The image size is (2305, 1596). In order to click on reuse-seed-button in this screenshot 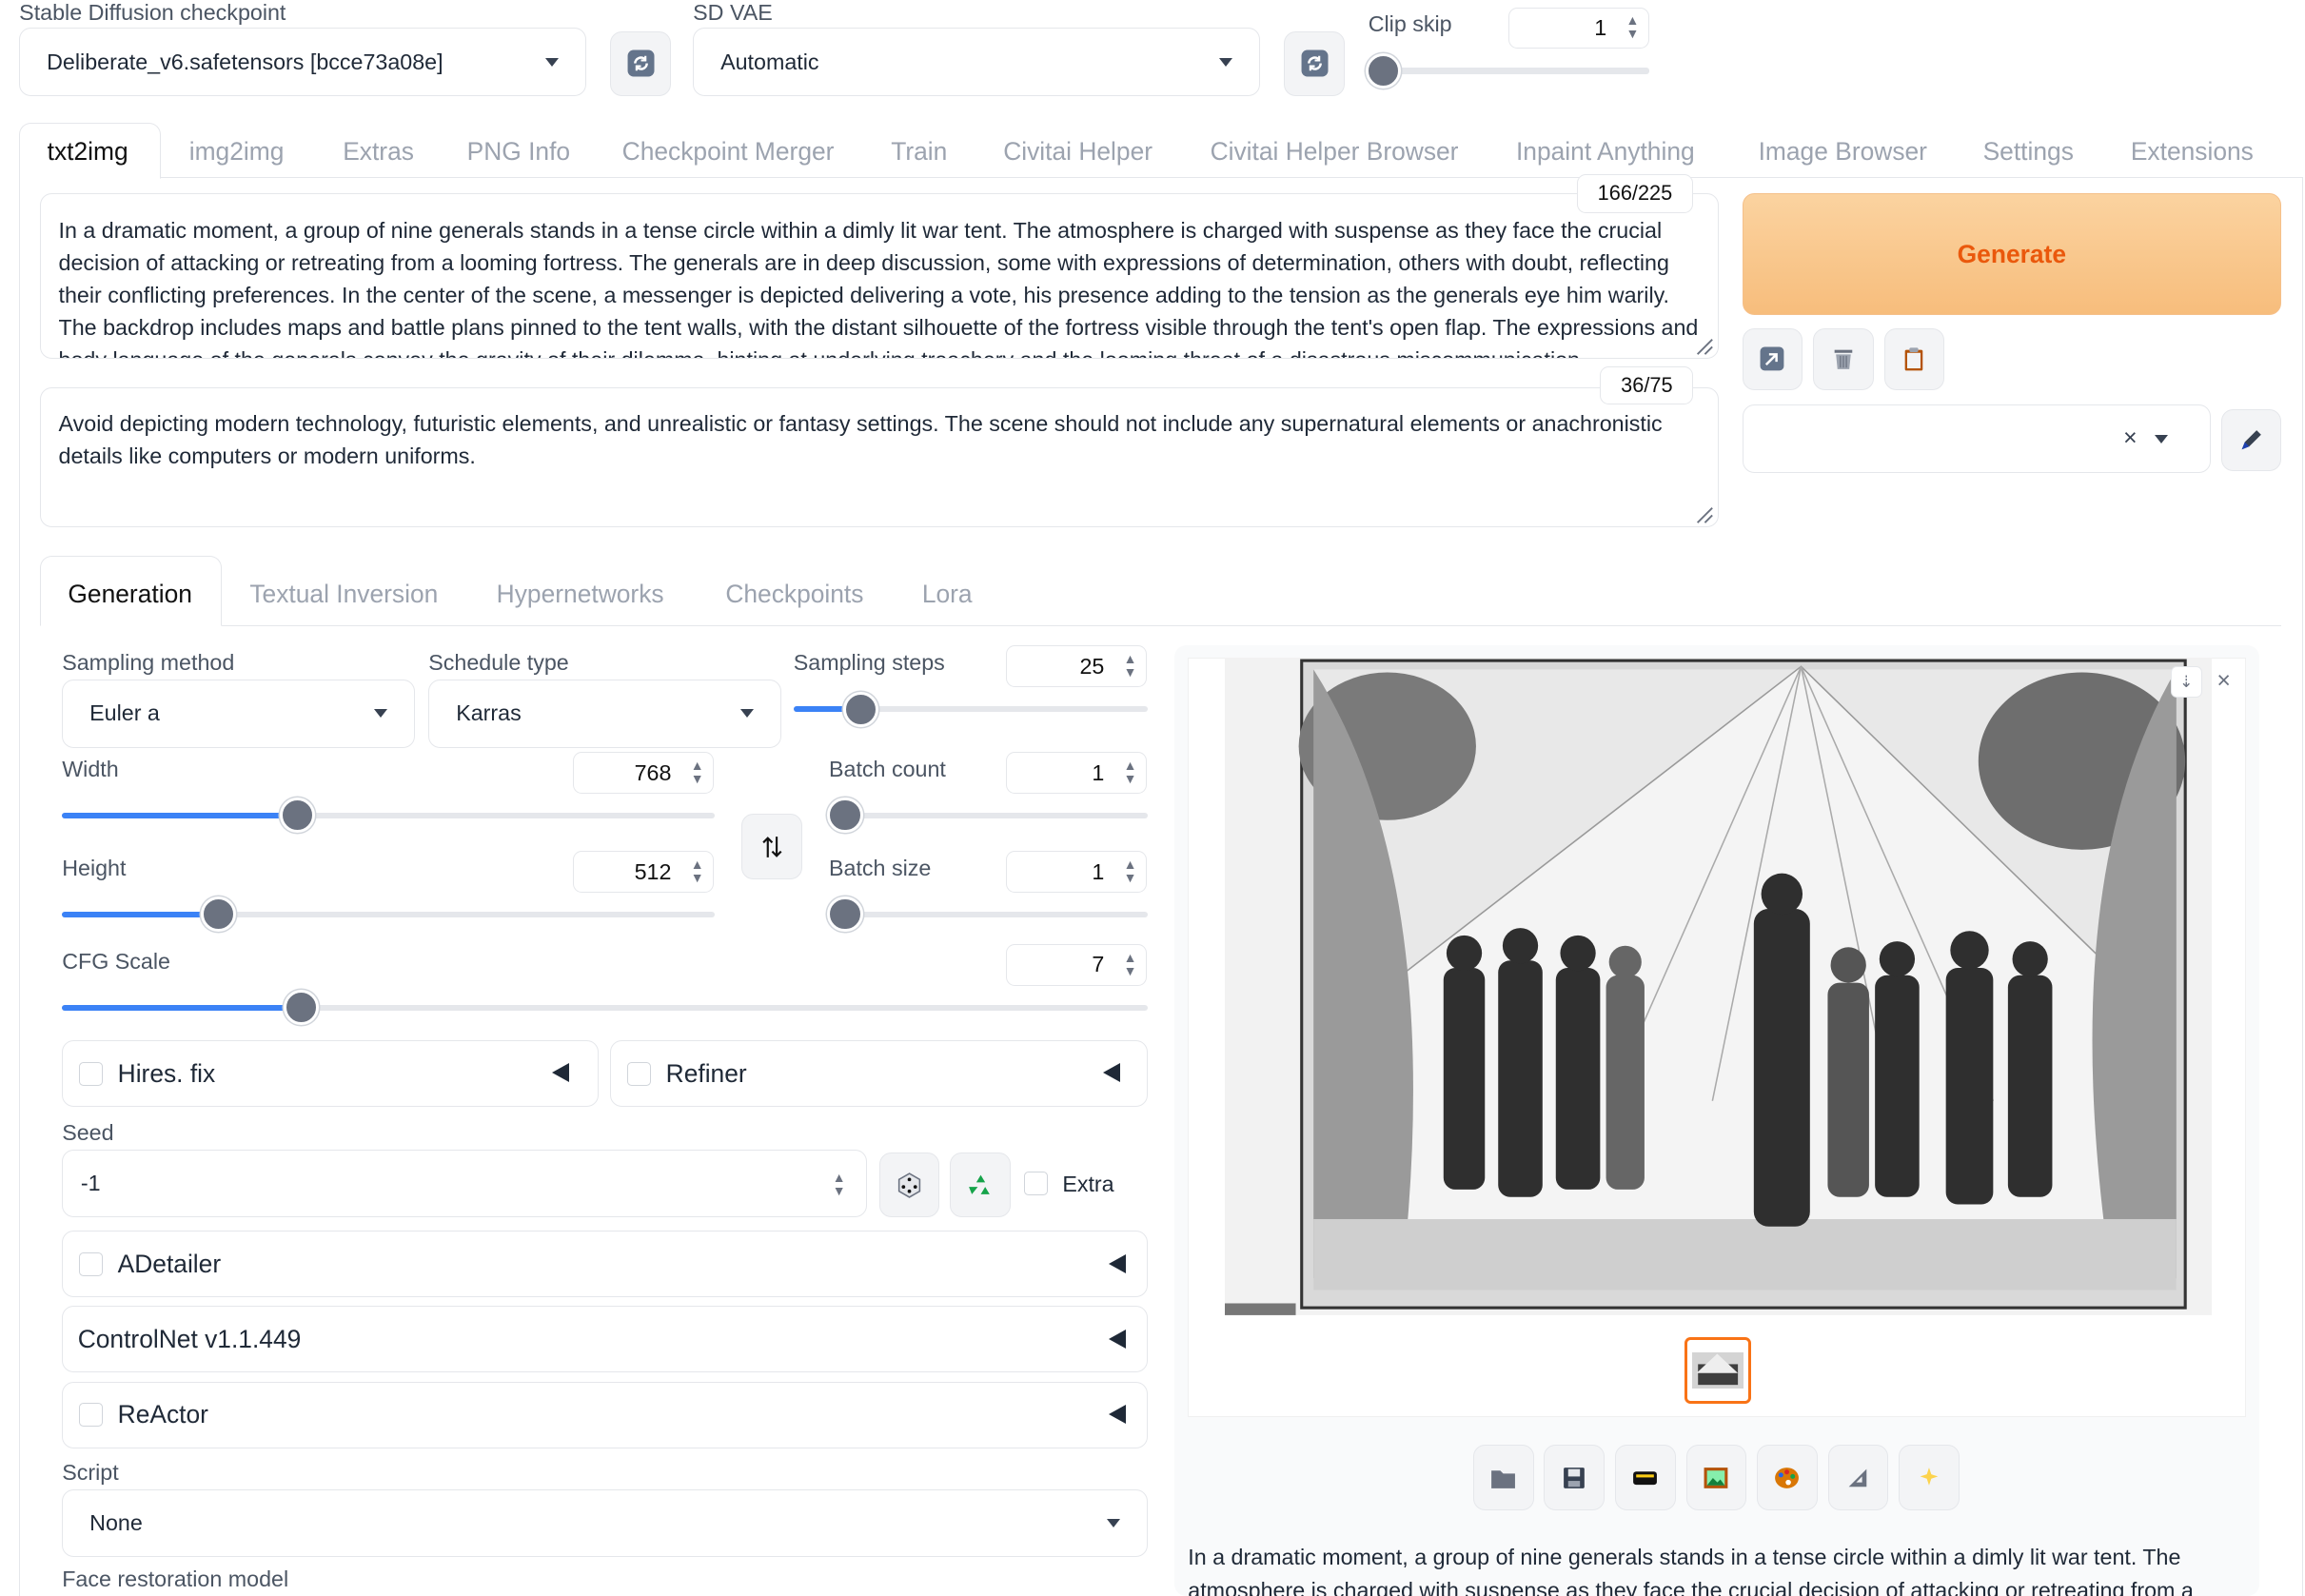, I will do `click(980, 1185)`.